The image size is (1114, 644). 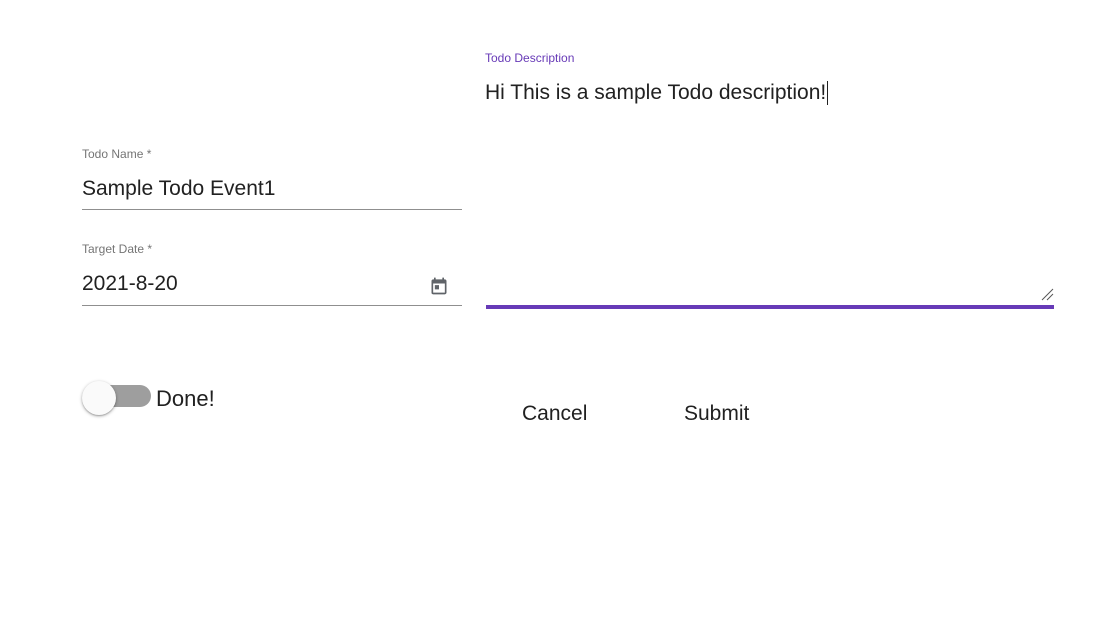 I want to click on todo-name-label: Todo Name *, so click(x=117, y=154).